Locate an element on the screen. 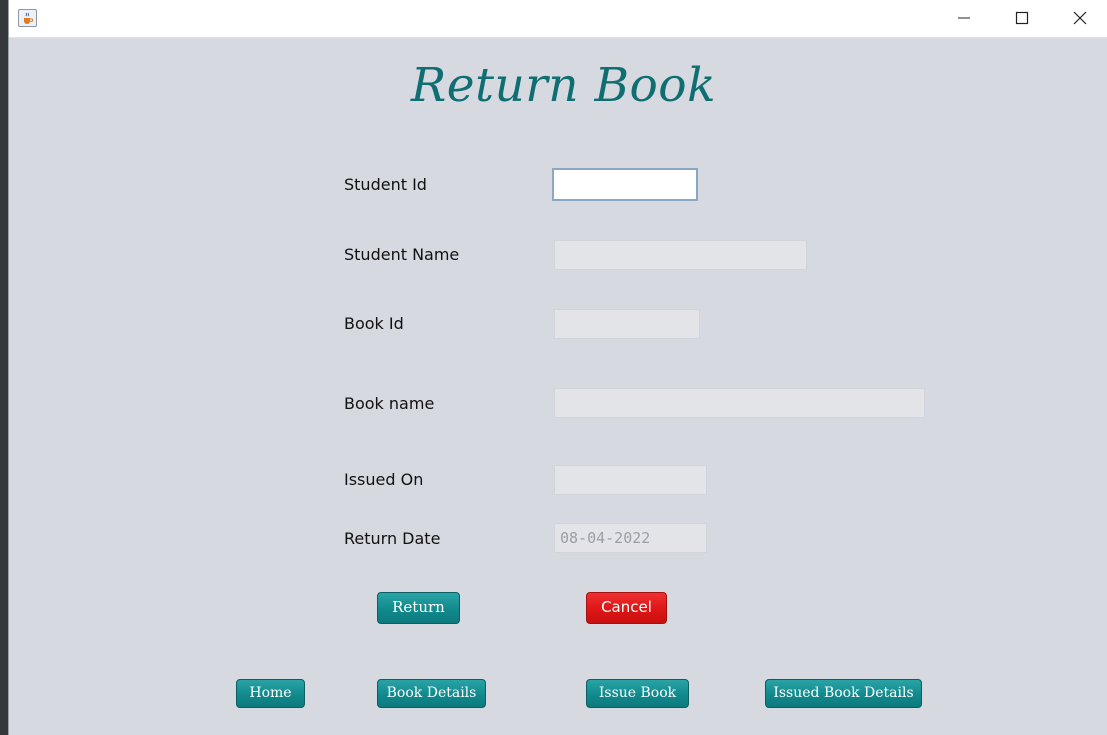  return-date-field: 08-04-2022 is located at coordinates (630, 538).